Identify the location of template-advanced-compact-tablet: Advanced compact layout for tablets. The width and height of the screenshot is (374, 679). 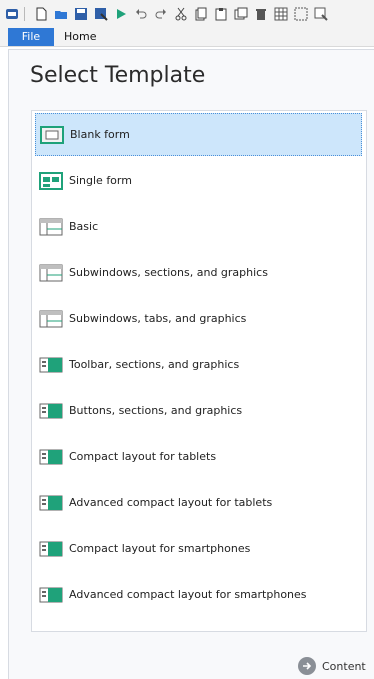
(198, 502).